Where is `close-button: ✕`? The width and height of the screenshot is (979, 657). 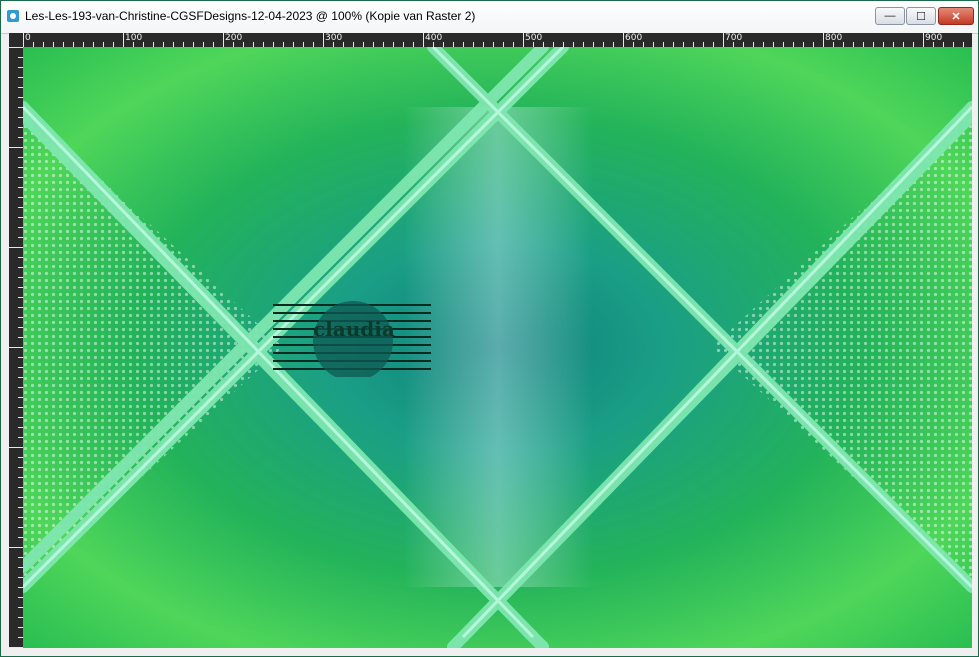 close-button: ✕ is located at coordinates (956, 16).